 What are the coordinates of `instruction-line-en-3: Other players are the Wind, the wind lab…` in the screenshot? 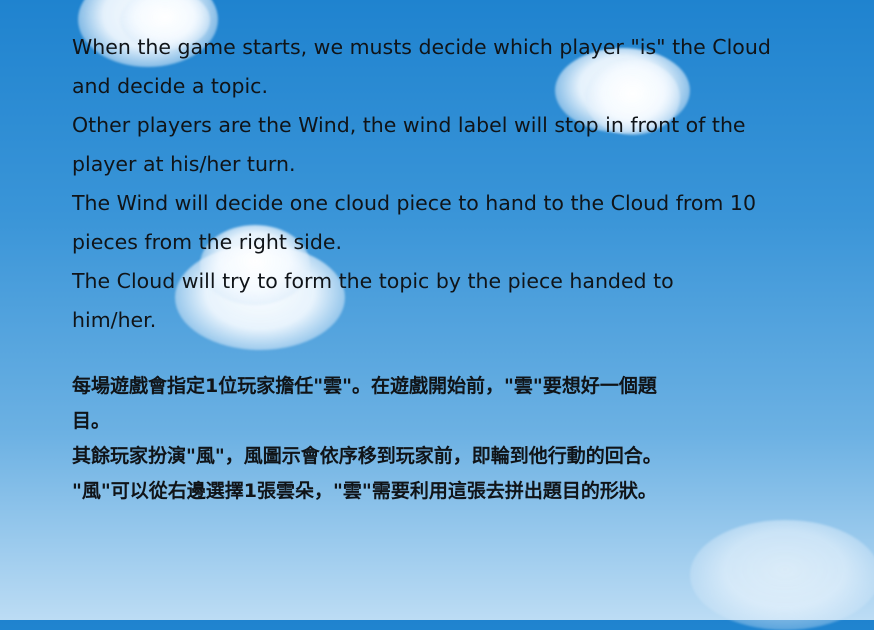 It's located at (409, 125).